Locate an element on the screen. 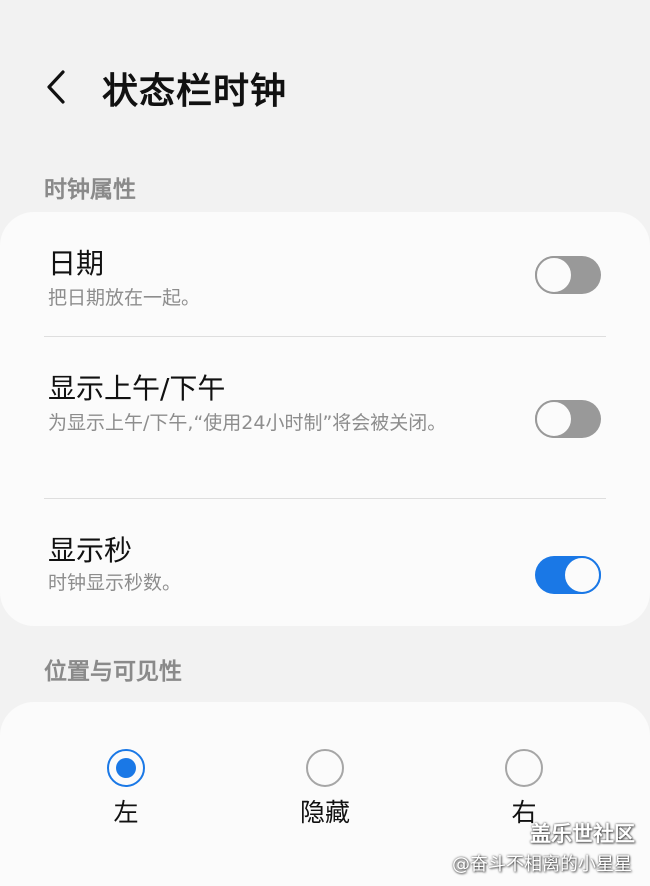 The height and width of the screenshot is (886, 650). setting-row-seconds: 显示秒 时钟显示秒数。 is located at coordinates (325, 562).